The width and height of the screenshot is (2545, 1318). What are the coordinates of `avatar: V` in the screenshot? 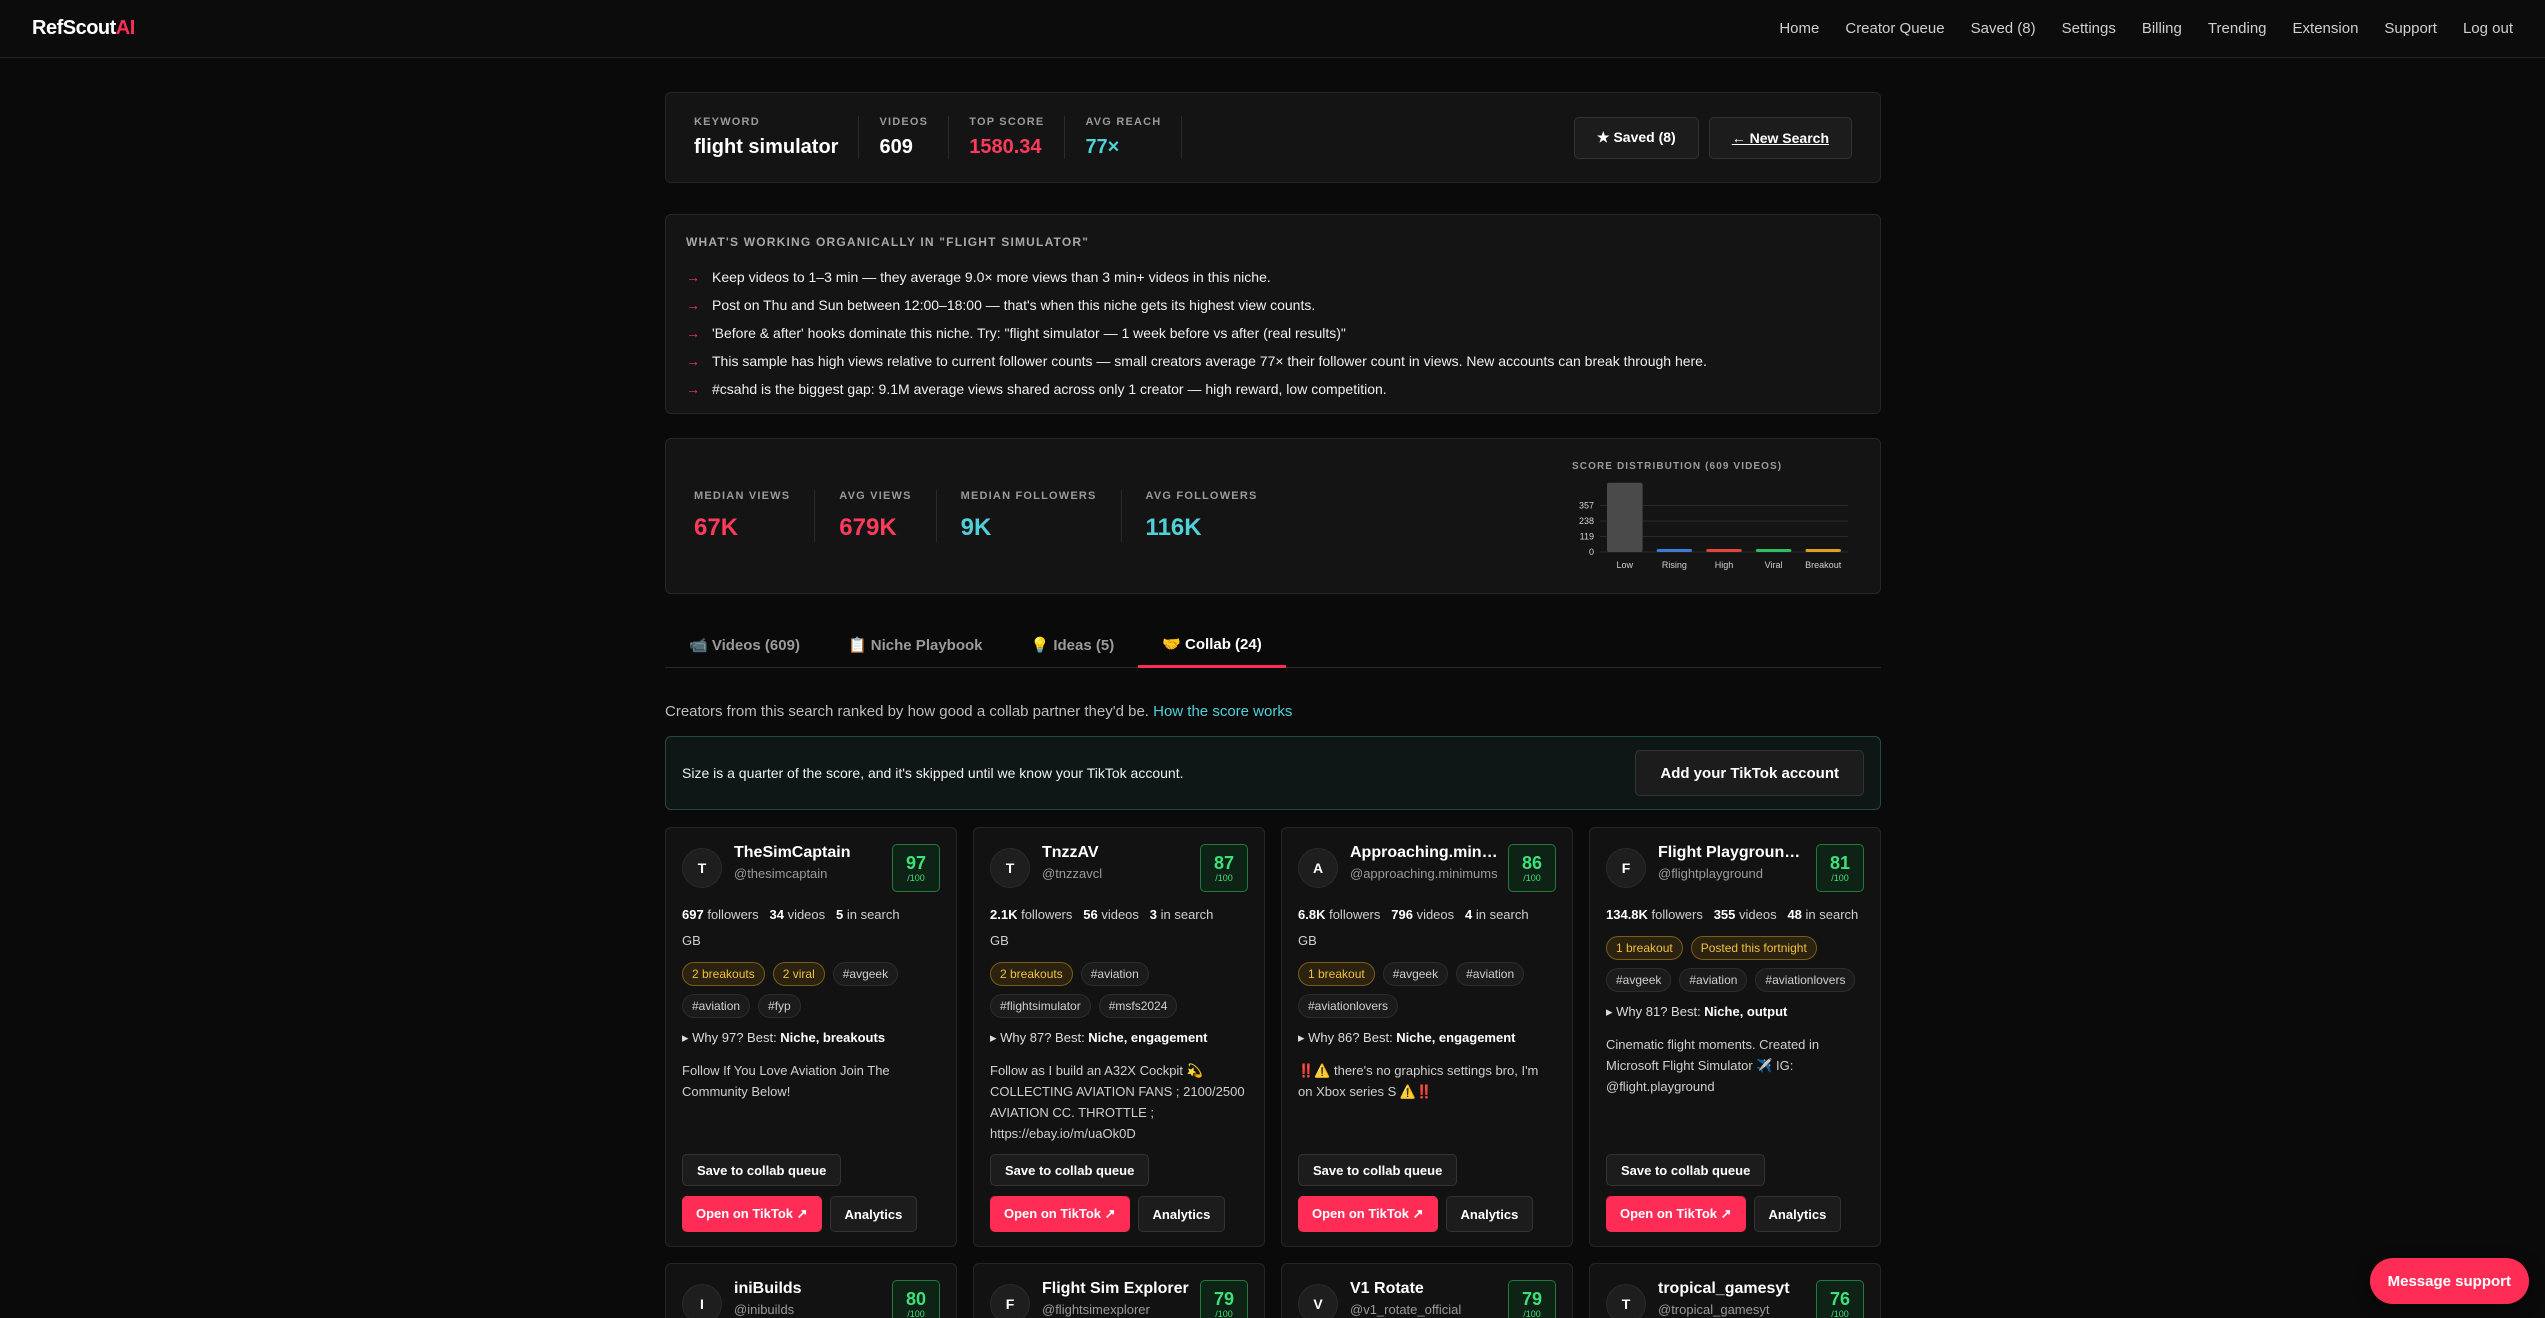 It's located at (1318, 1301).